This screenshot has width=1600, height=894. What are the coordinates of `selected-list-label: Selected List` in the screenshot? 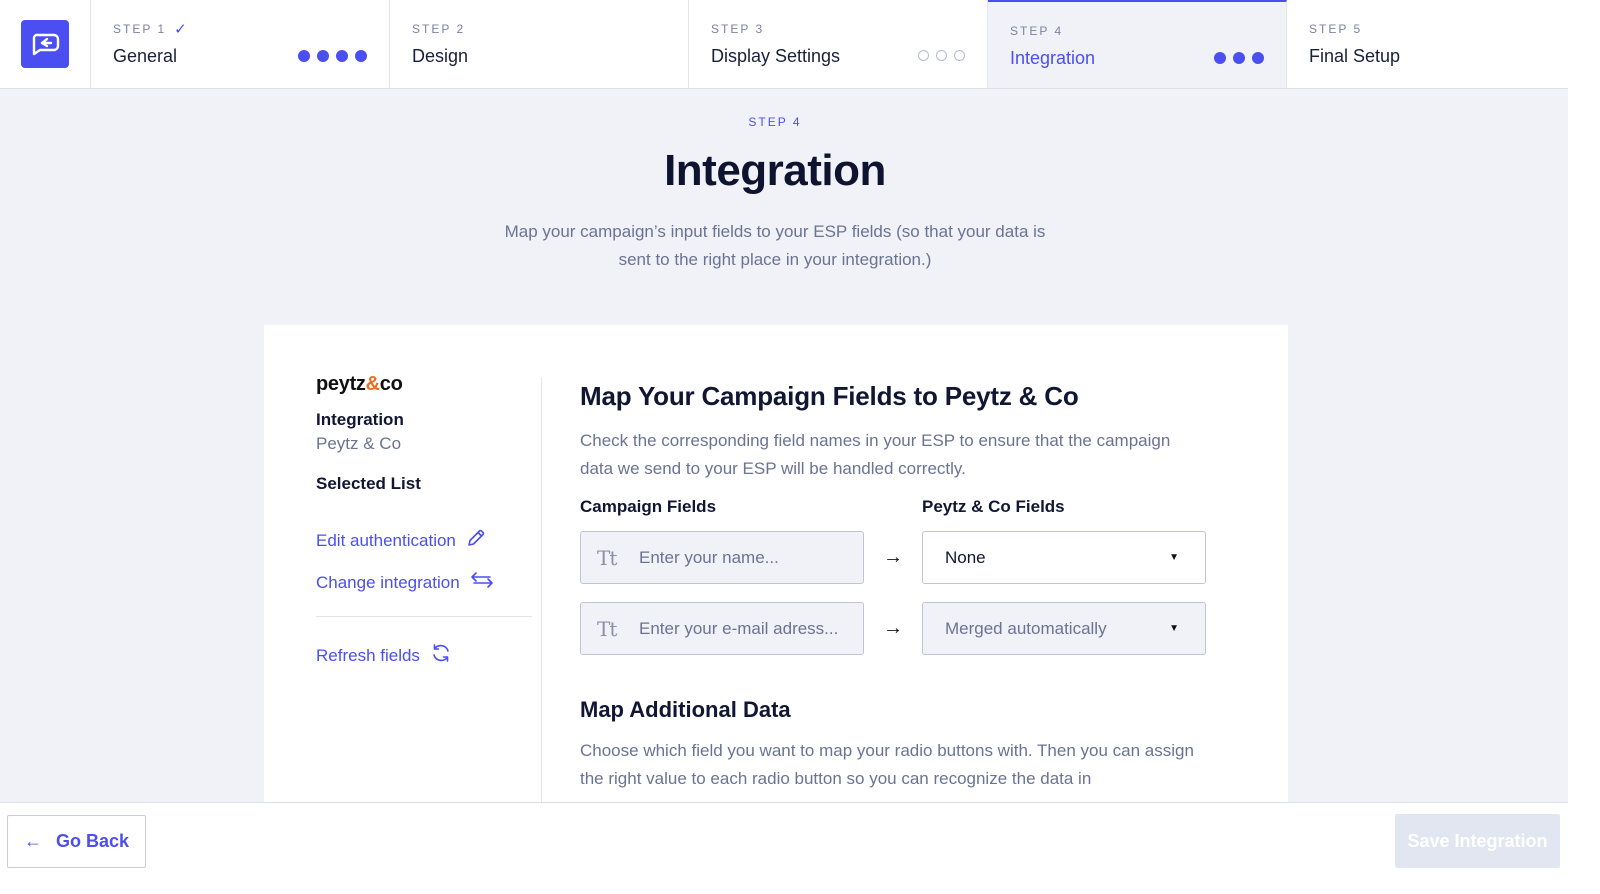 It's located at (368, 483).